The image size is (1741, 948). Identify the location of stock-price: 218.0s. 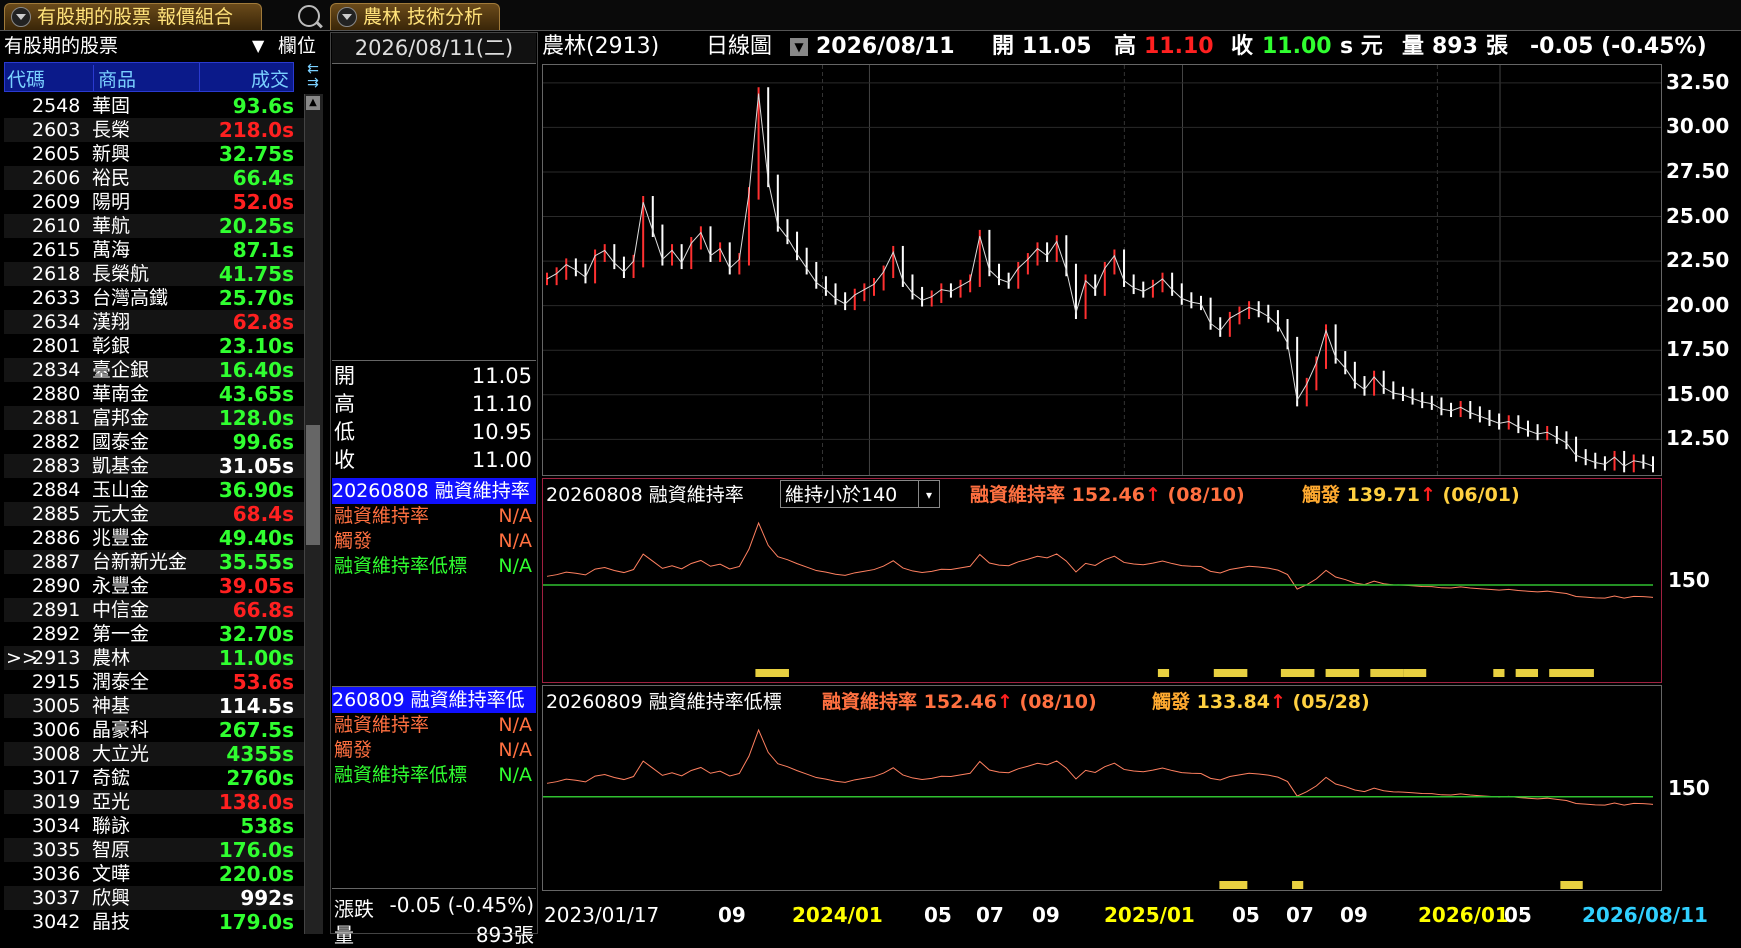
(256, 130).